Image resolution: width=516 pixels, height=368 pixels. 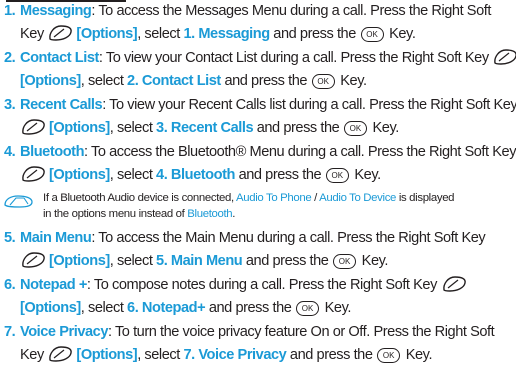 What do you see at coordinates (205, 128) in the screenshot?
I see `menu-selection: 3. Recent Calls` at bounding box center [205, 128].